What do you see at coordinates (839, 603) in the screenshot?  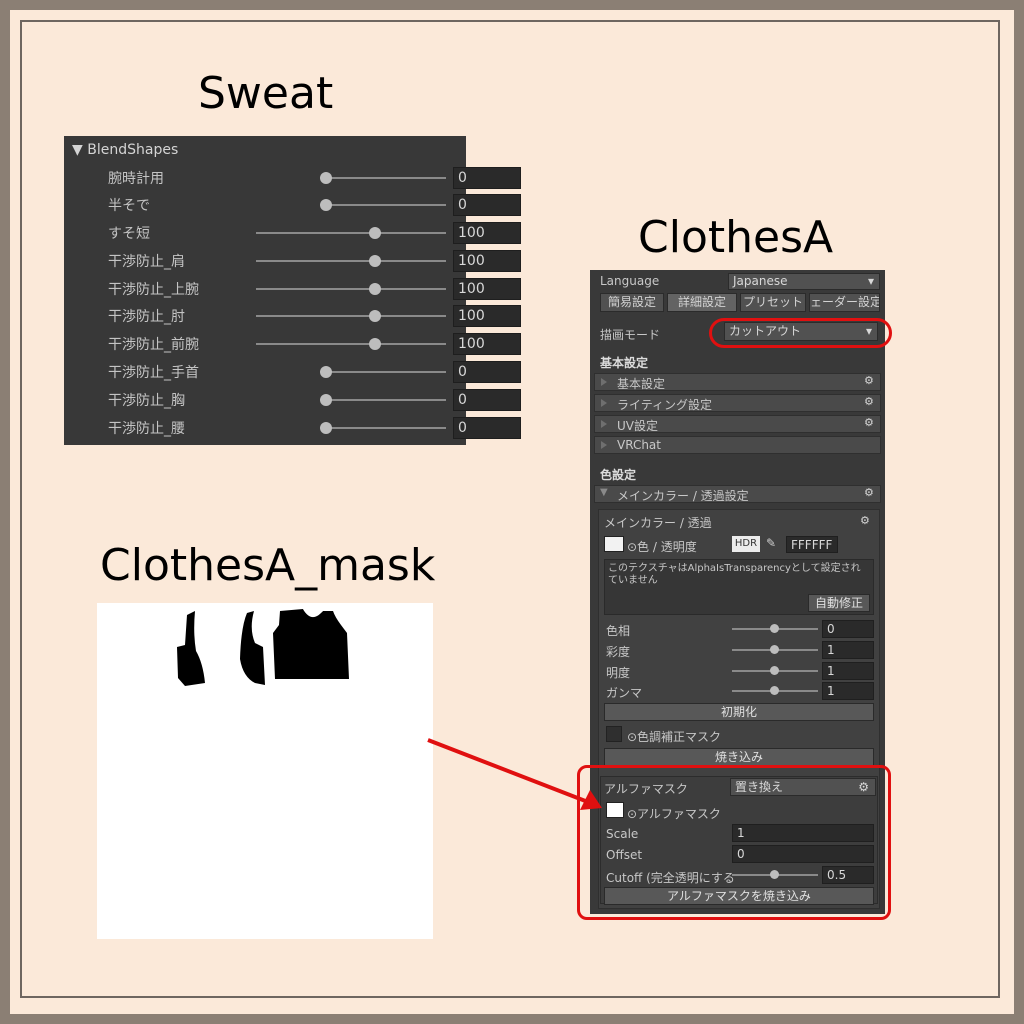 I see `autofix-button: 自動修正` at bounding box center [839, 603].